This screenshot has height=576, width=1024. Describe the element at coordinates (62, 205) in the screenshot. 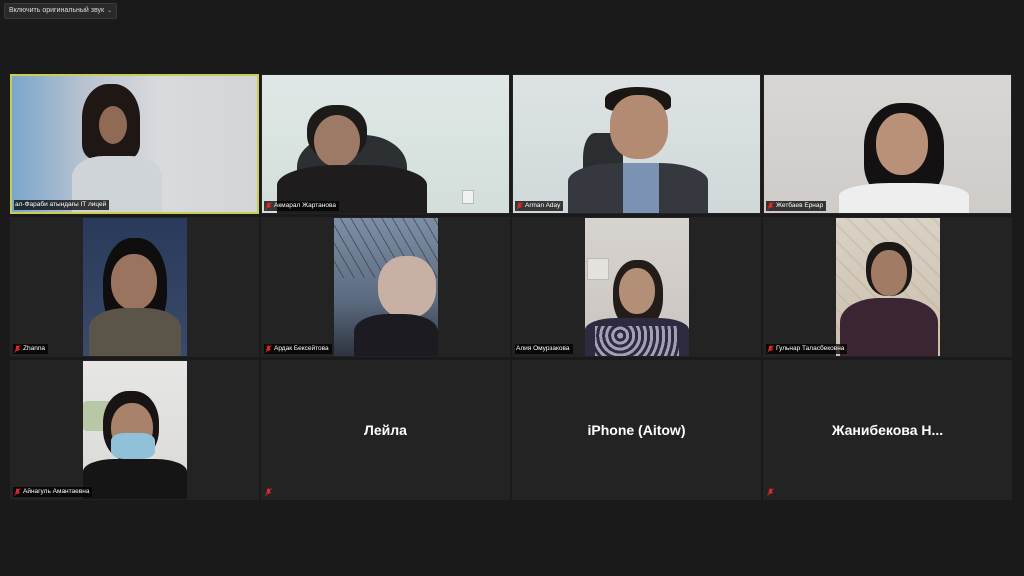

I see `participant-name-label: ал-Фараби атындағы IT лицей` at that location.